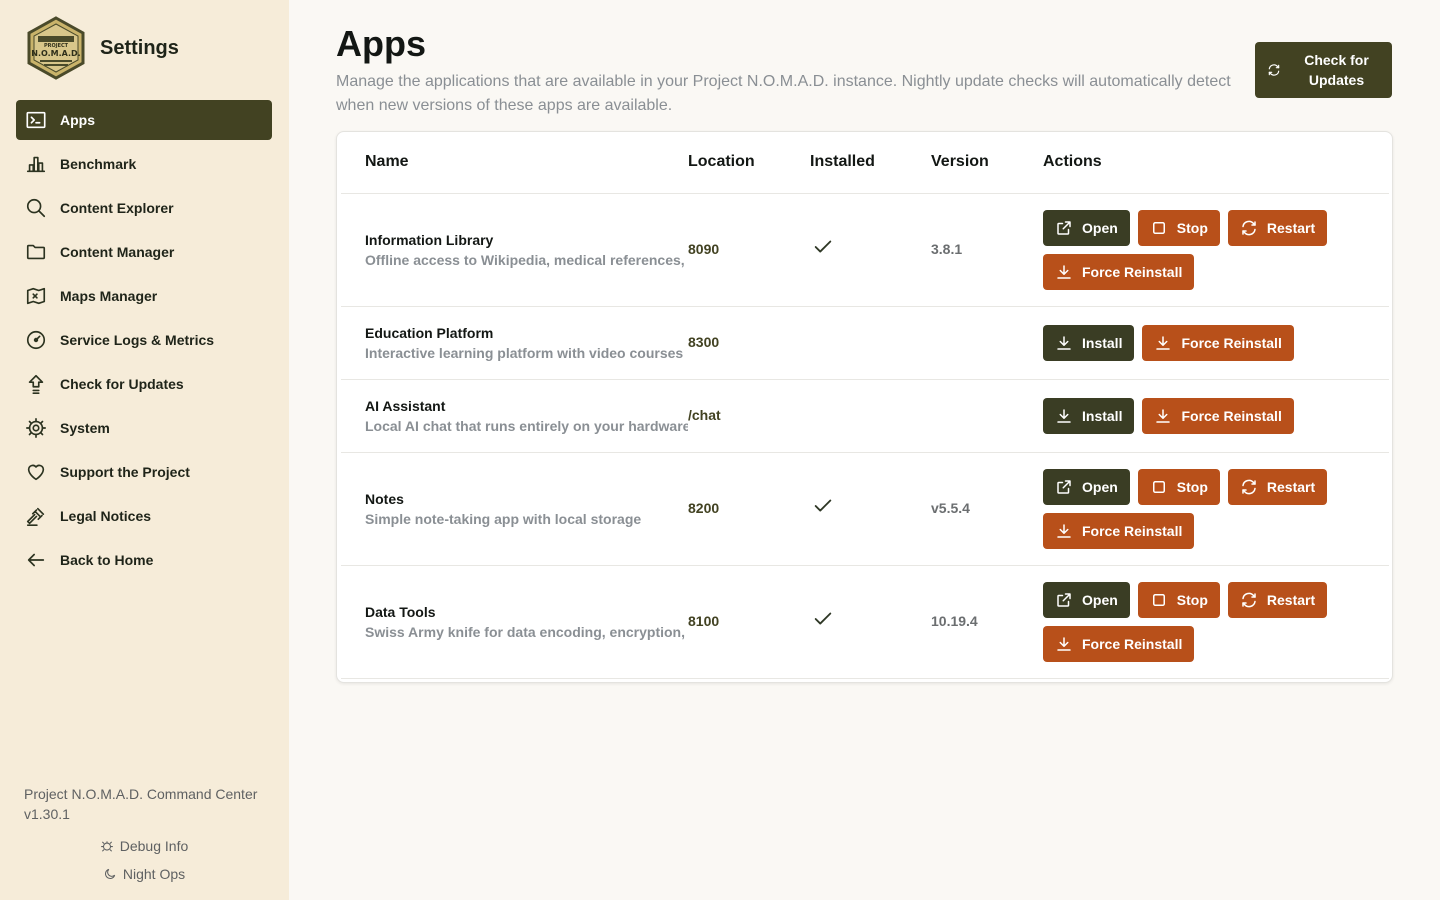  Describe the element at coordinates (36, 384) in the screenshot. I see `upload-arrow-icon` at that location.